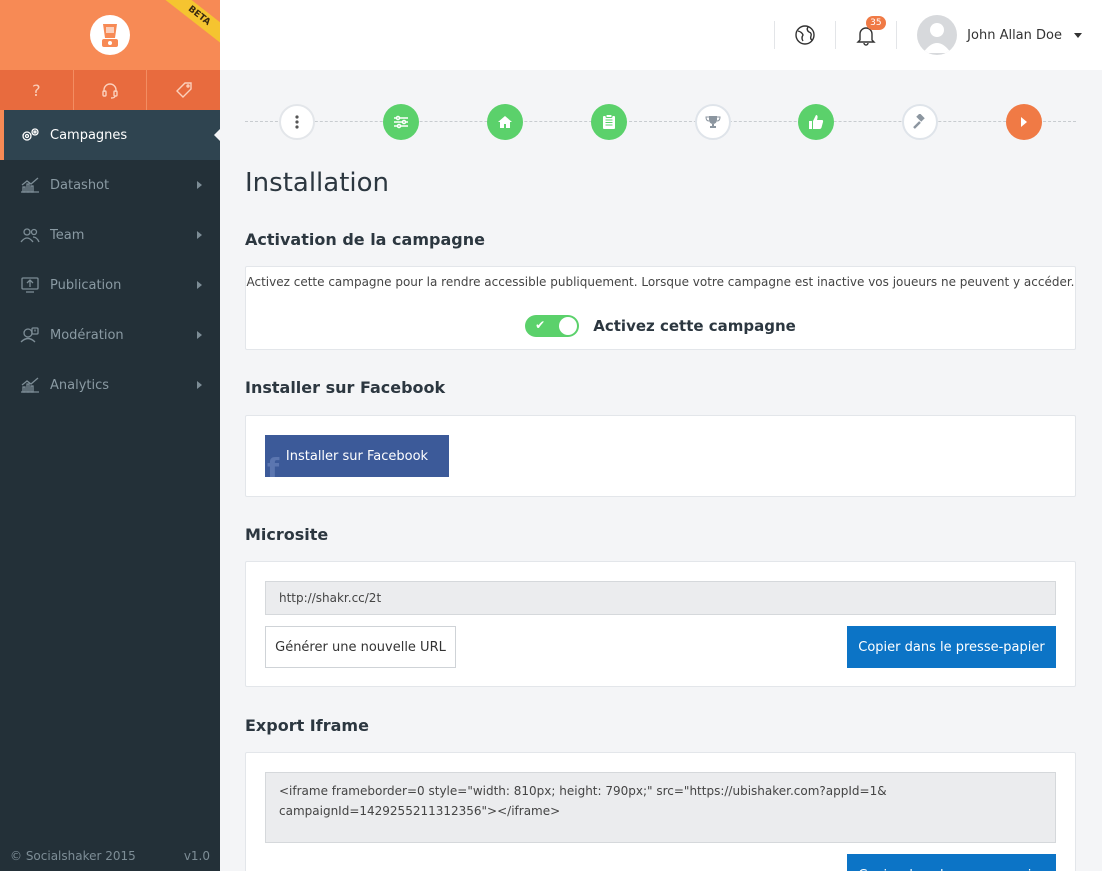  Describe the element at coordinates (67, 235) in the screenshot. I see `sidebar-item-label: Team` at that location.